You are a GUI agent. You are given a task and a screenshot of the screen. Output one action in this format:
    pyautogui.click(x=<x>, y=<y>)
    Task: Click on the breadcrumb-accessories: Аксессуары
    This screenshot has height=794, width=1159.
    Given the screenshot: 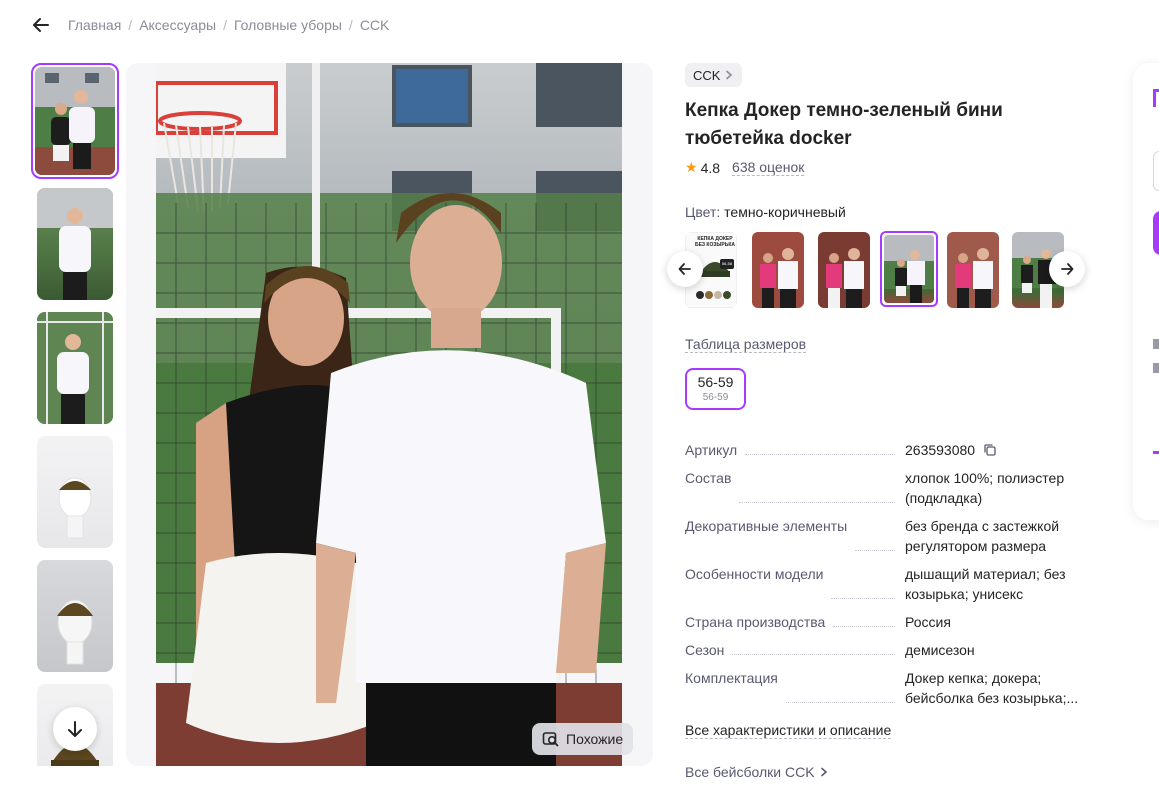 What is the action you would take?
    pyautogui.click(x=177, y=25)
    